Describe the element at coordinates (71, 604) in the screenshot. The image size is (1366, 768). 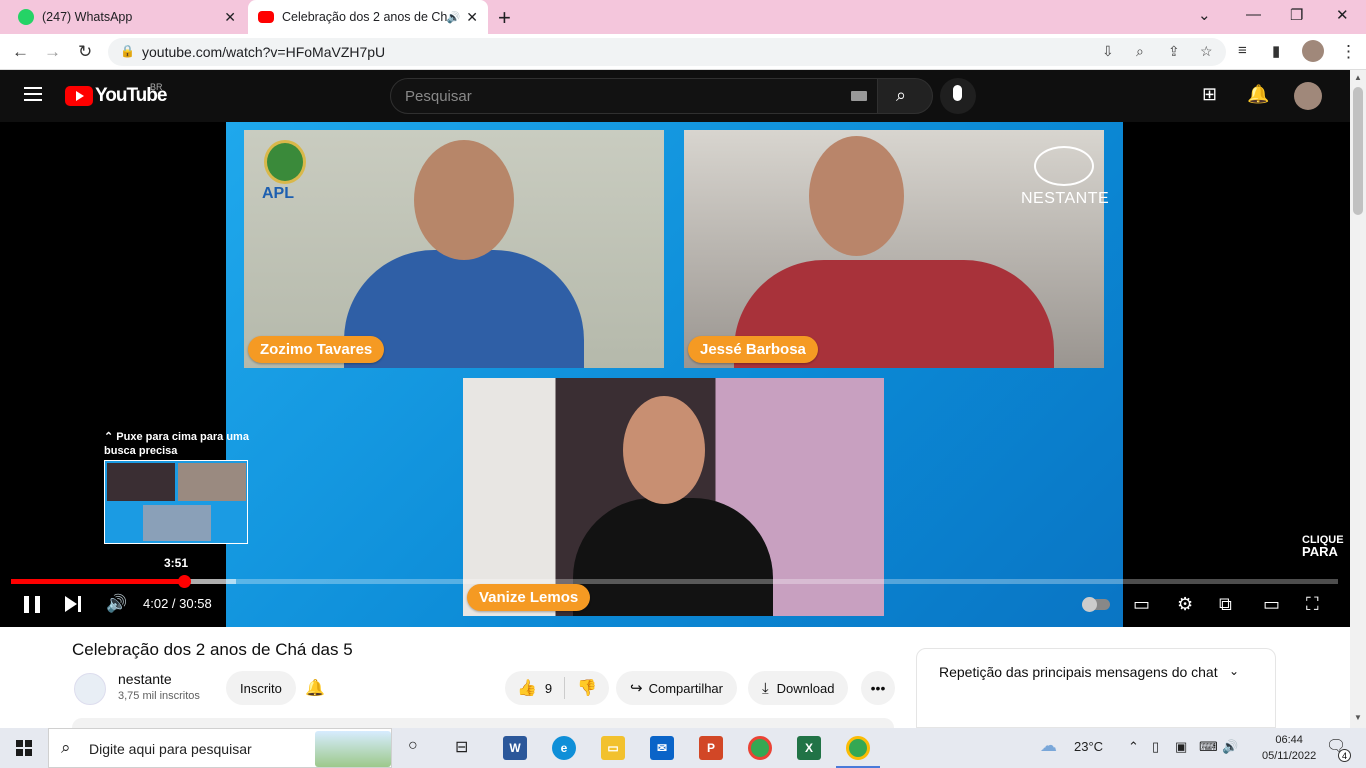
I see `next-video-icon` at that location.